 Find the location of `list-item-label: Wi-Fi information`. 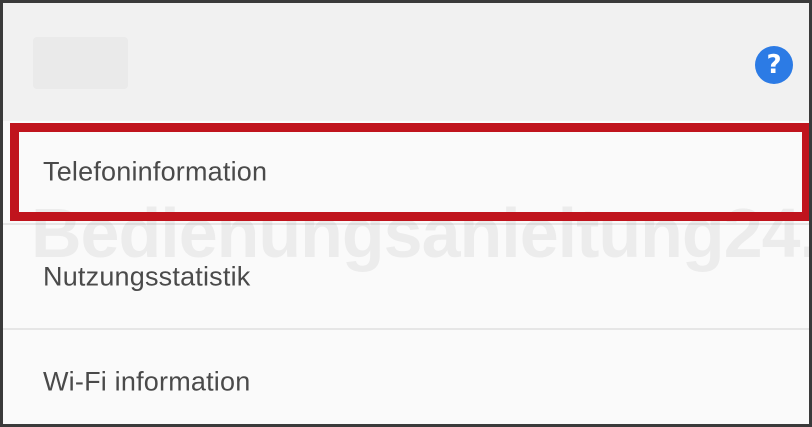

list-item-label: Wi-Fi information is located at coordinates (147, 381).